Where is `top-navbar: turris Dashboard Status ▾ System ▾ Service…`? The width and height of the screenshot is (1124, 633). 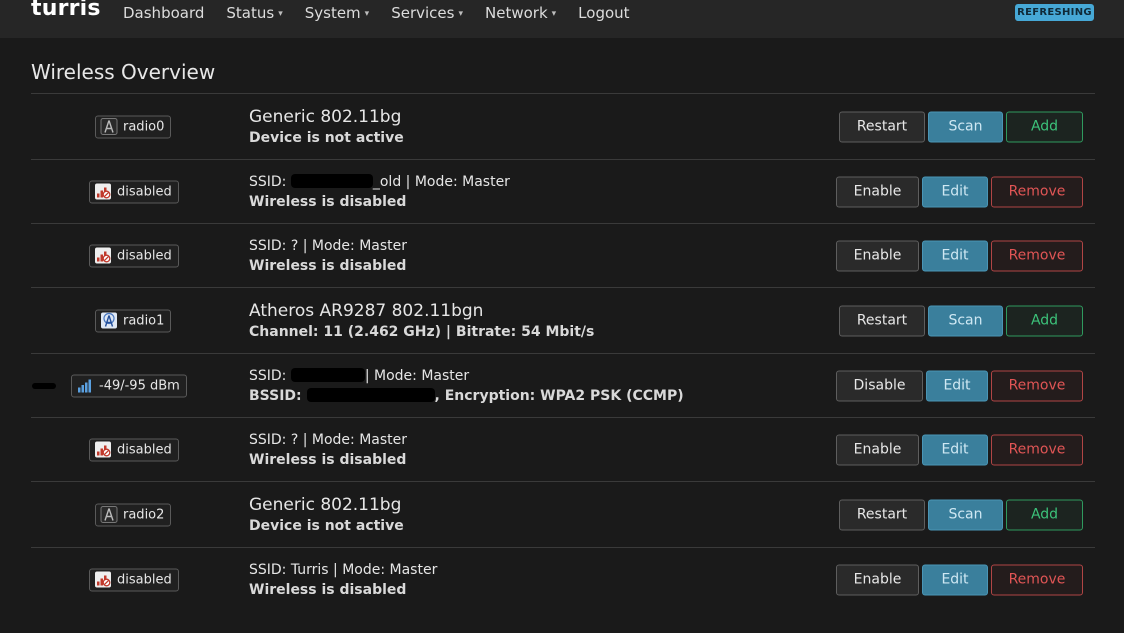 top-navbar: turris Dashboard Status ▾ System ▾ Service… is located at coordinates (562, 19).